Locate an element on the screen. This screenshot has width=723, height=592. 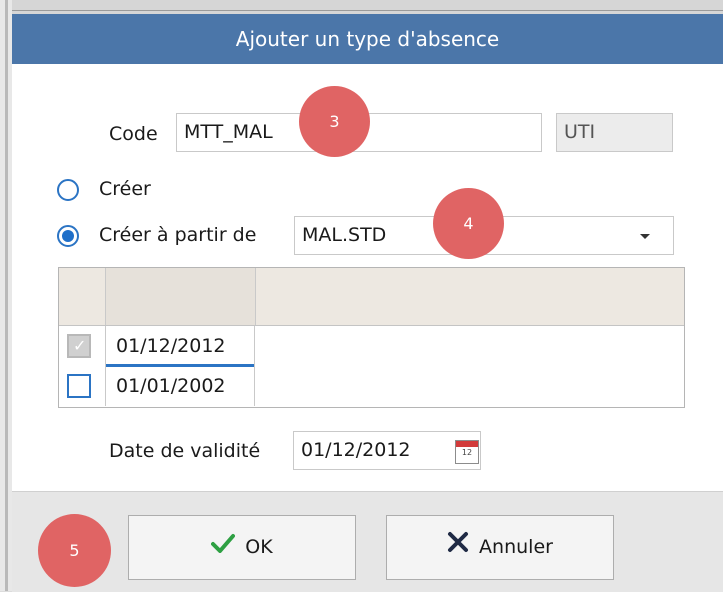
validity-label: Date de validité is located at coordinates (185, 451).